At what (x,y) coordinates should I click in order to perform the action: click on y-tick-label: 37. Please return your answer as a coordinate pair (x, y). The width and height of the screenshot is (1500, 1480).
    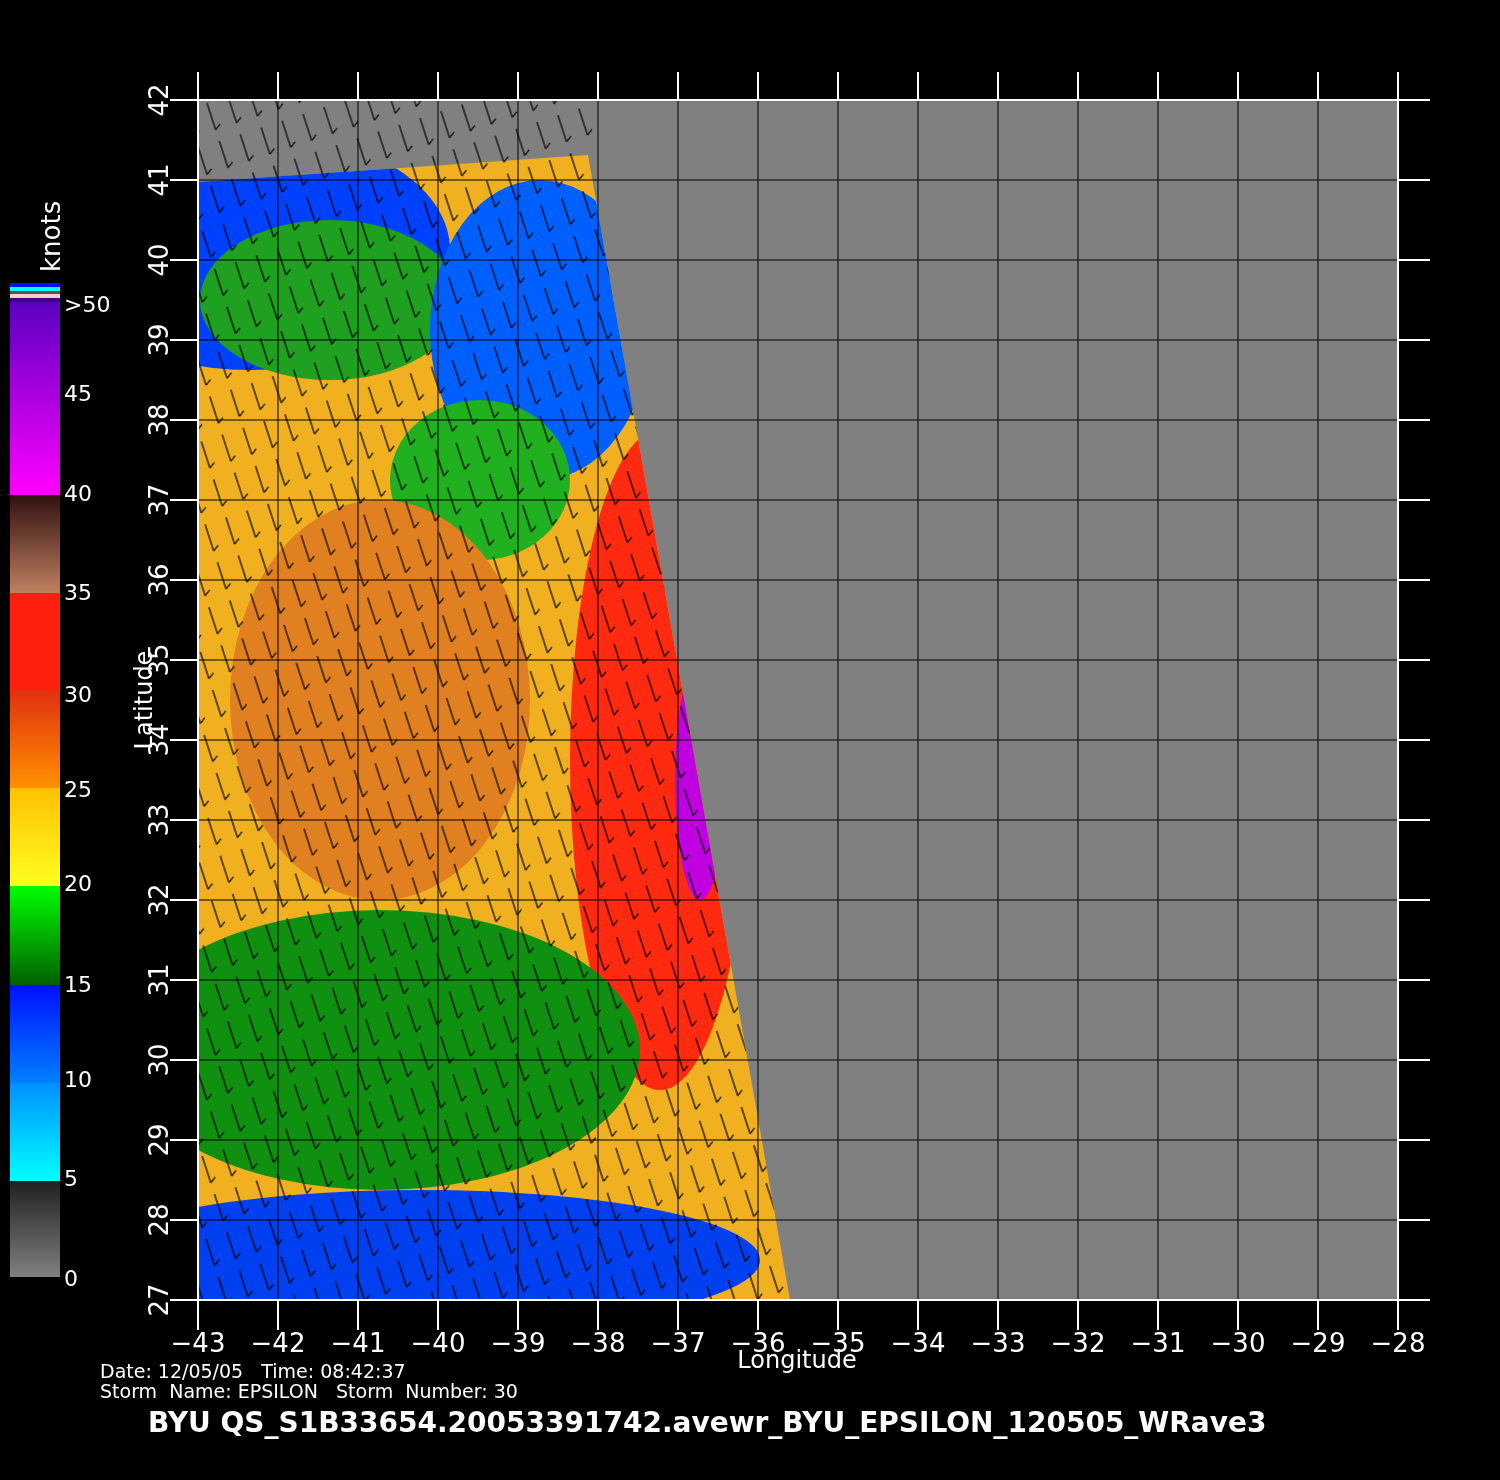
    Looking at the image, I should click on (159, 500).